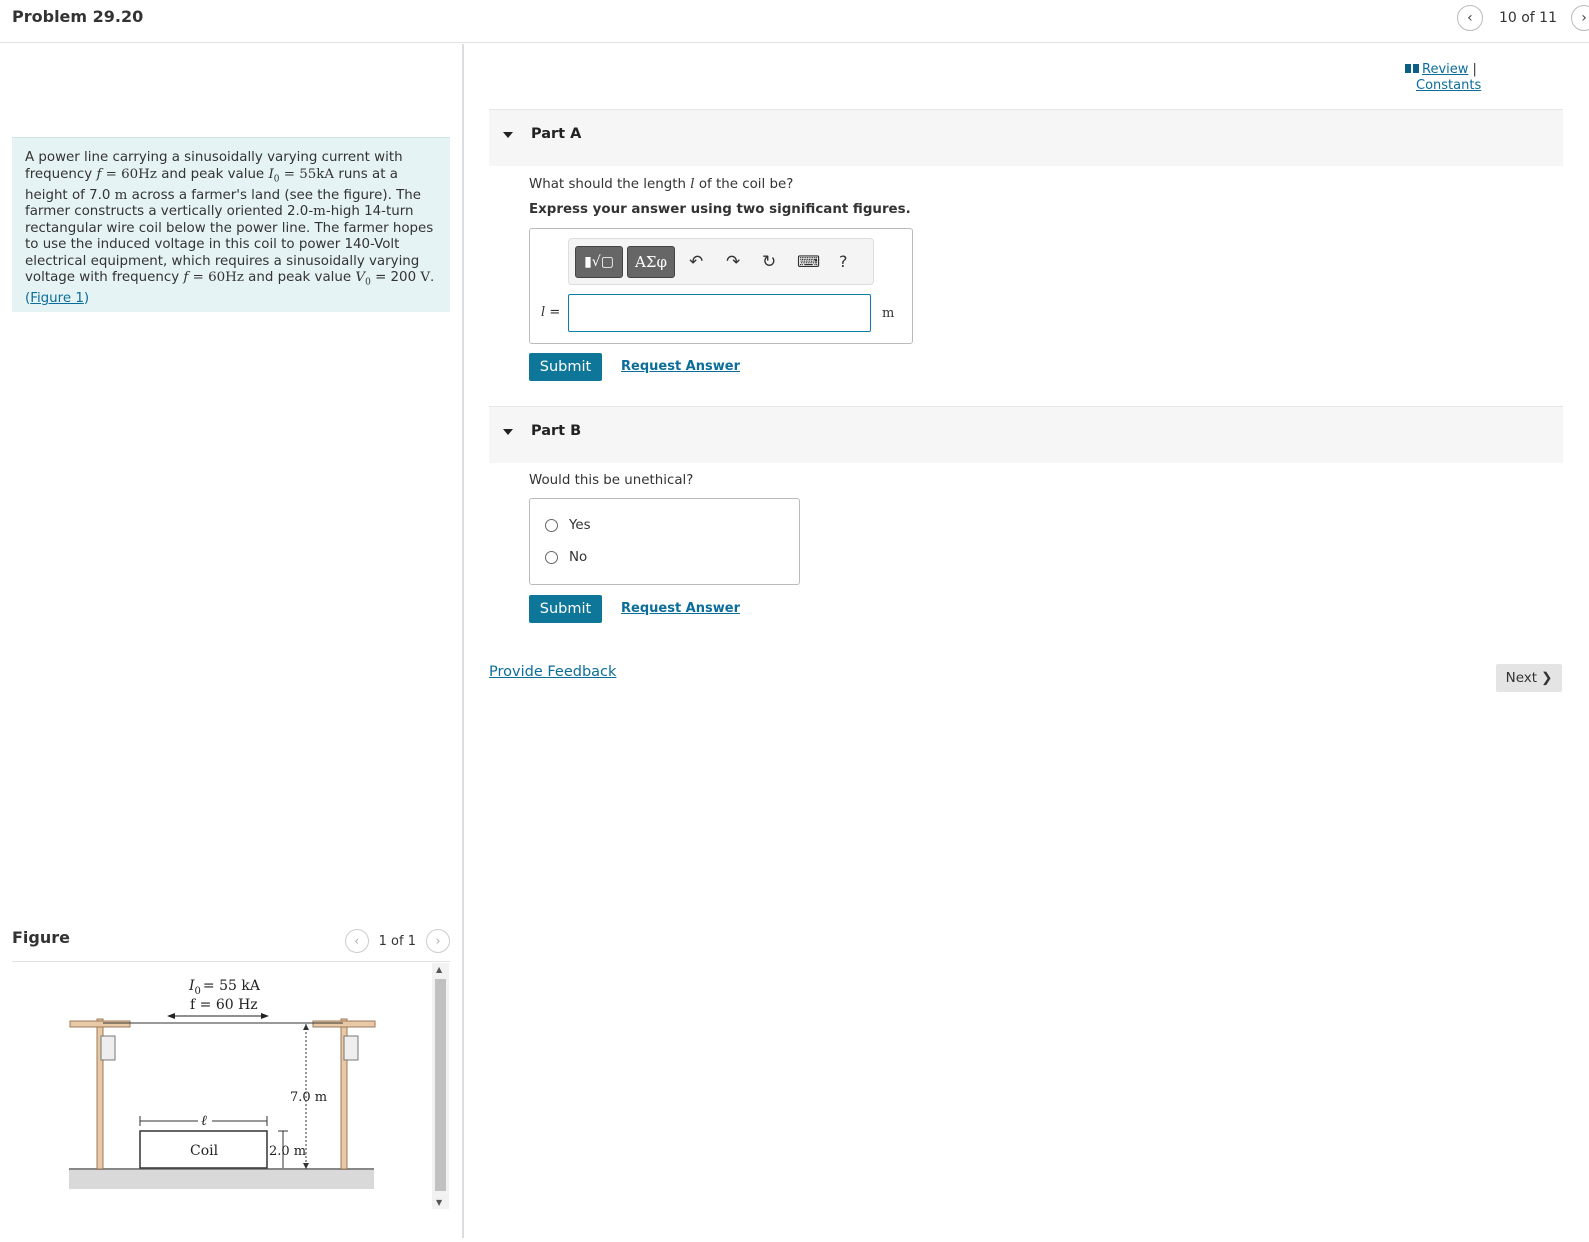 The height and width of the screenshot is (1242, 1589). What do you see at coordinates (733, 262) in the screenshot?
I see `redo-icon: ↷` at bounding box center [733, 262].